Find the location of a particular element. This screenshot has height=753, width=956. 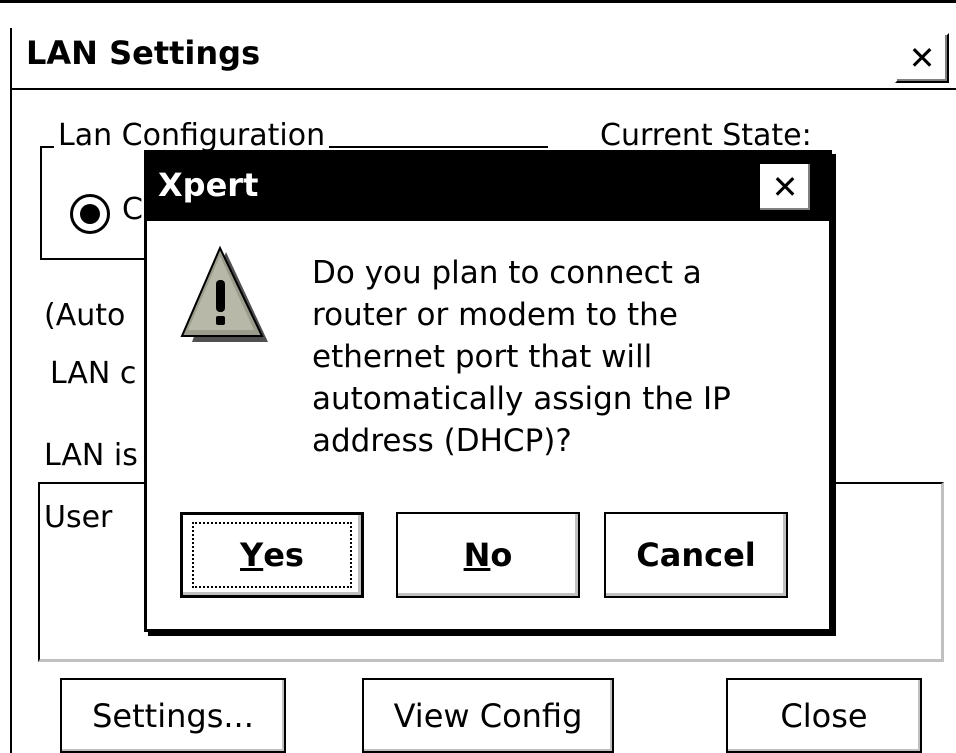

lan-status-text: LAN is is located at coordinates (91, 455).